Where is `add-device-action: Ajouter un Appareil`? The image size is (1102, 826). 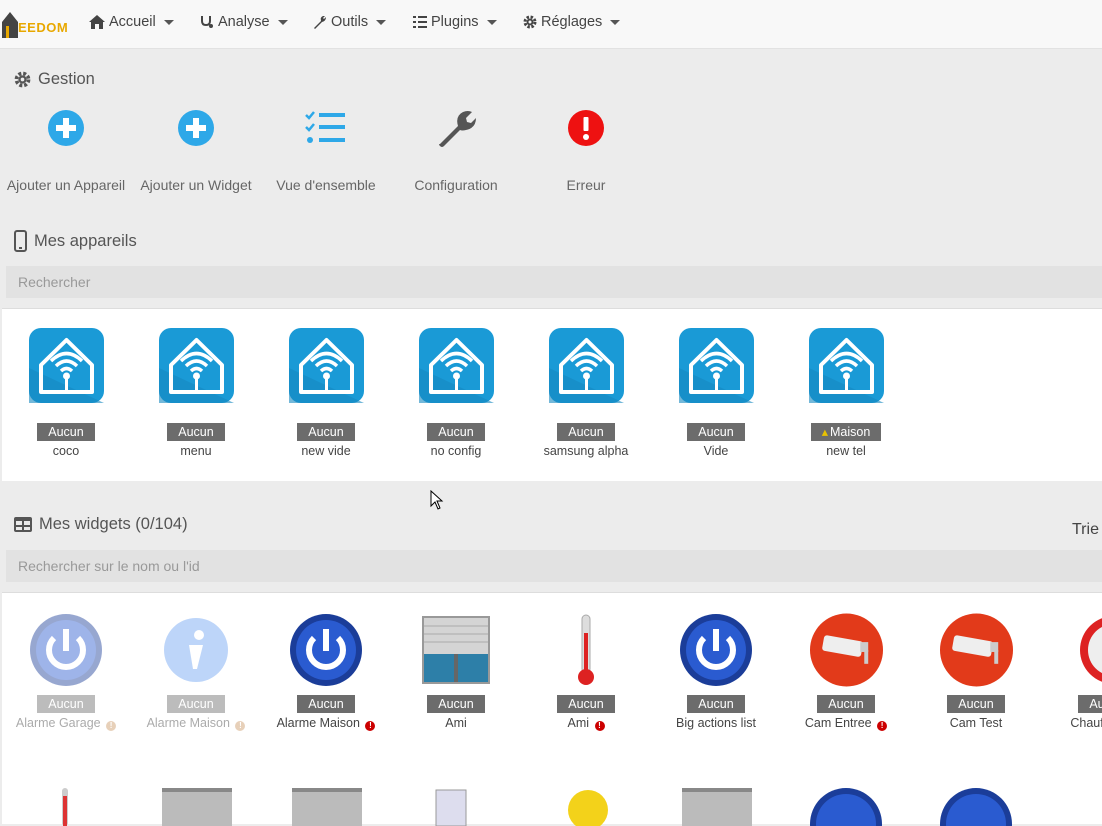 add-device-action: Ajouter un Appareil is located at coordinates (66, 151).